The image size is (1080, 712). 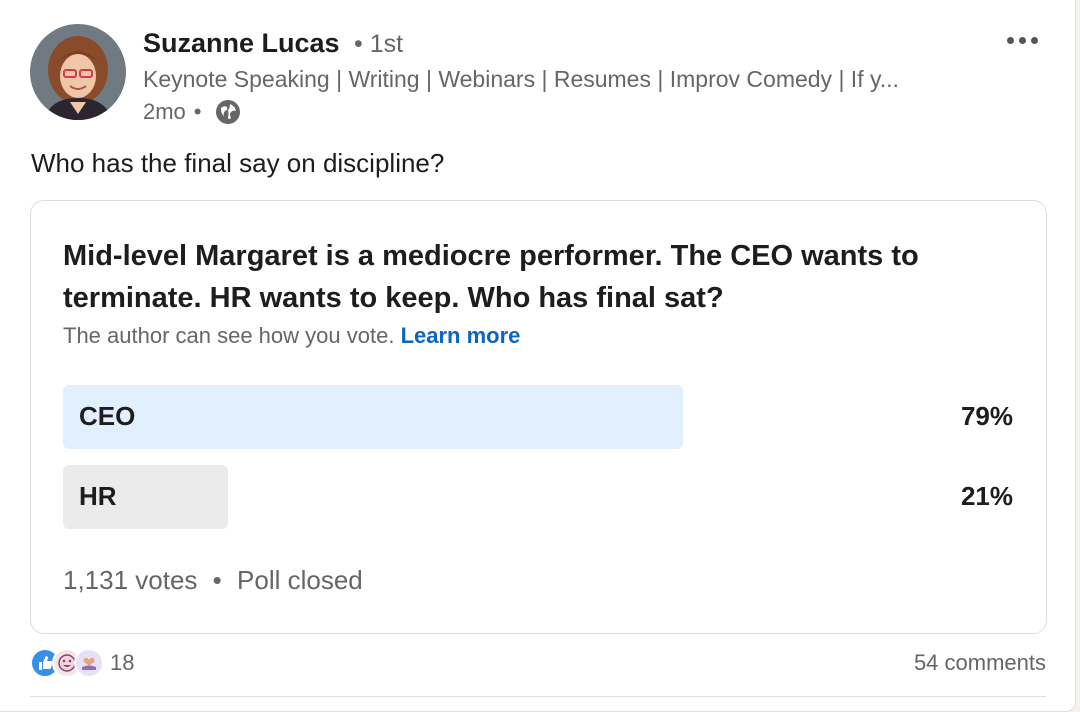 I want to click on poll-footer: 1,131 votes • Poll closed, so click(x=213, y=580).